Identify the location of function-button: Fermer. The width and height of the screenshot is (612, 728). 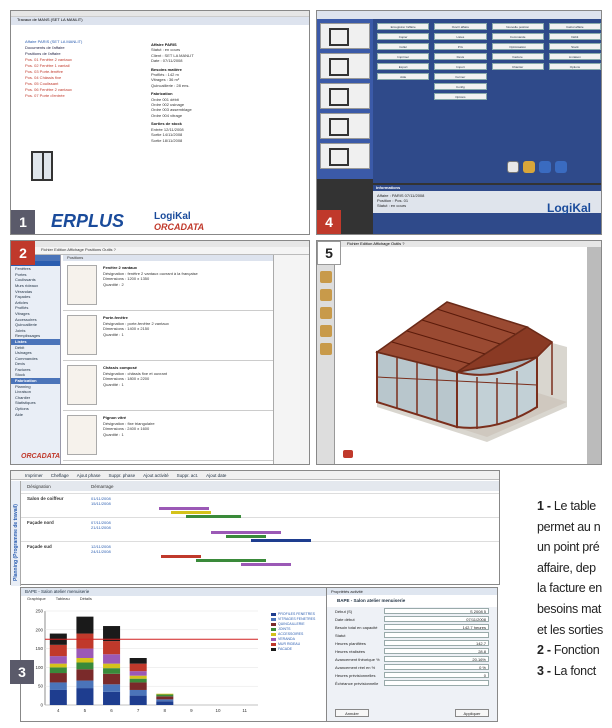
(460, 76).